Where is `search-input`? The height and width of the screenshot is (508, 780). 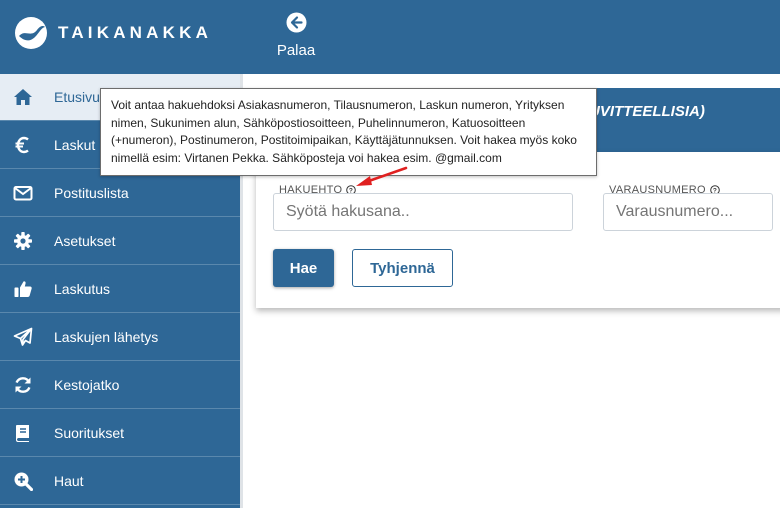
search-input is located at coordinates (423, 212).